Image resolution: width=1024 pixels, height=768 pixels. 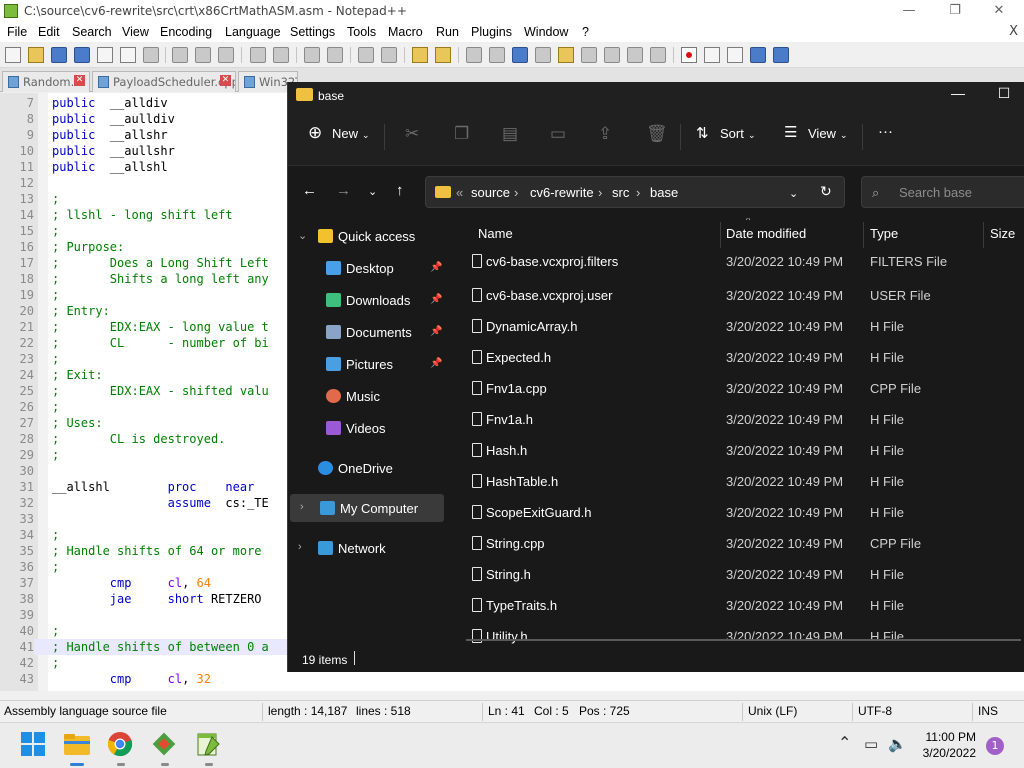 I want to click on zoom-out-icon, so click(x=389, y=55).